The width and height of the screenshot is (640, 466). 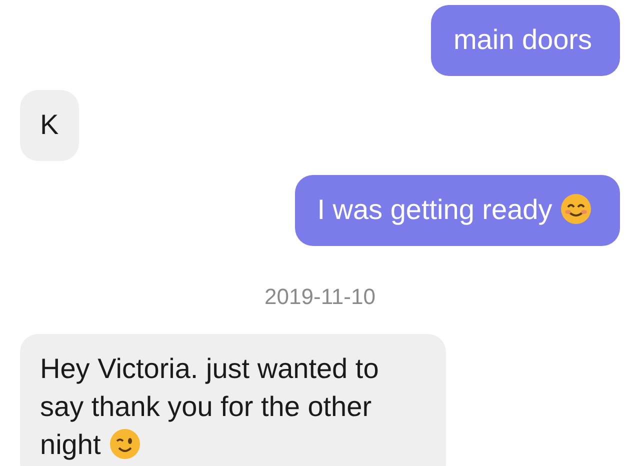 What do you see at coordinates (124, 444) in the screenshot?
I see `winking-face-icon` at bounding box center [124, 444].